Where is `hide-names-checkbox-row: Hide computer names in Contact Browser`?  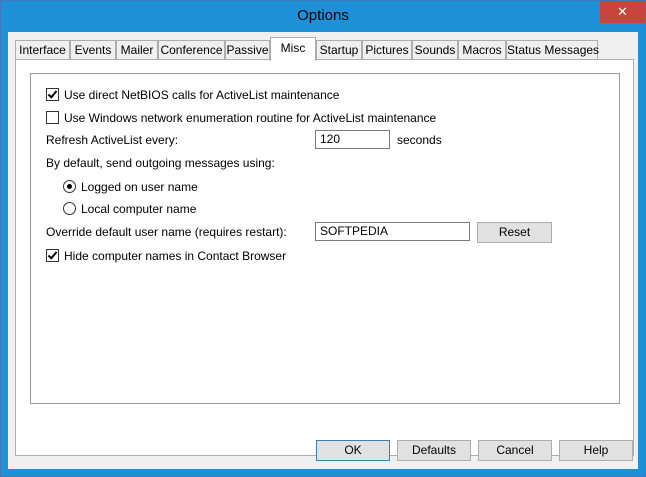
hide-names-checkbox-row: Hide computer names in Contact Browser is located at coordinates (166, 256).